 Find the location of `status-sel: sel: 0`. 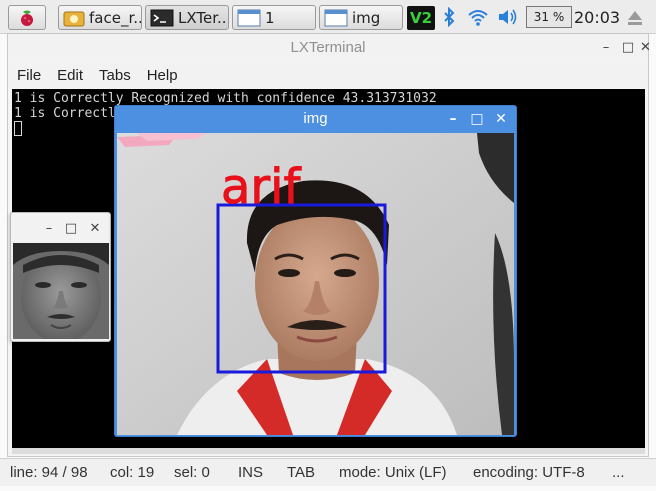

status-sel: sel: 0 is located at coordinates (192, 472).